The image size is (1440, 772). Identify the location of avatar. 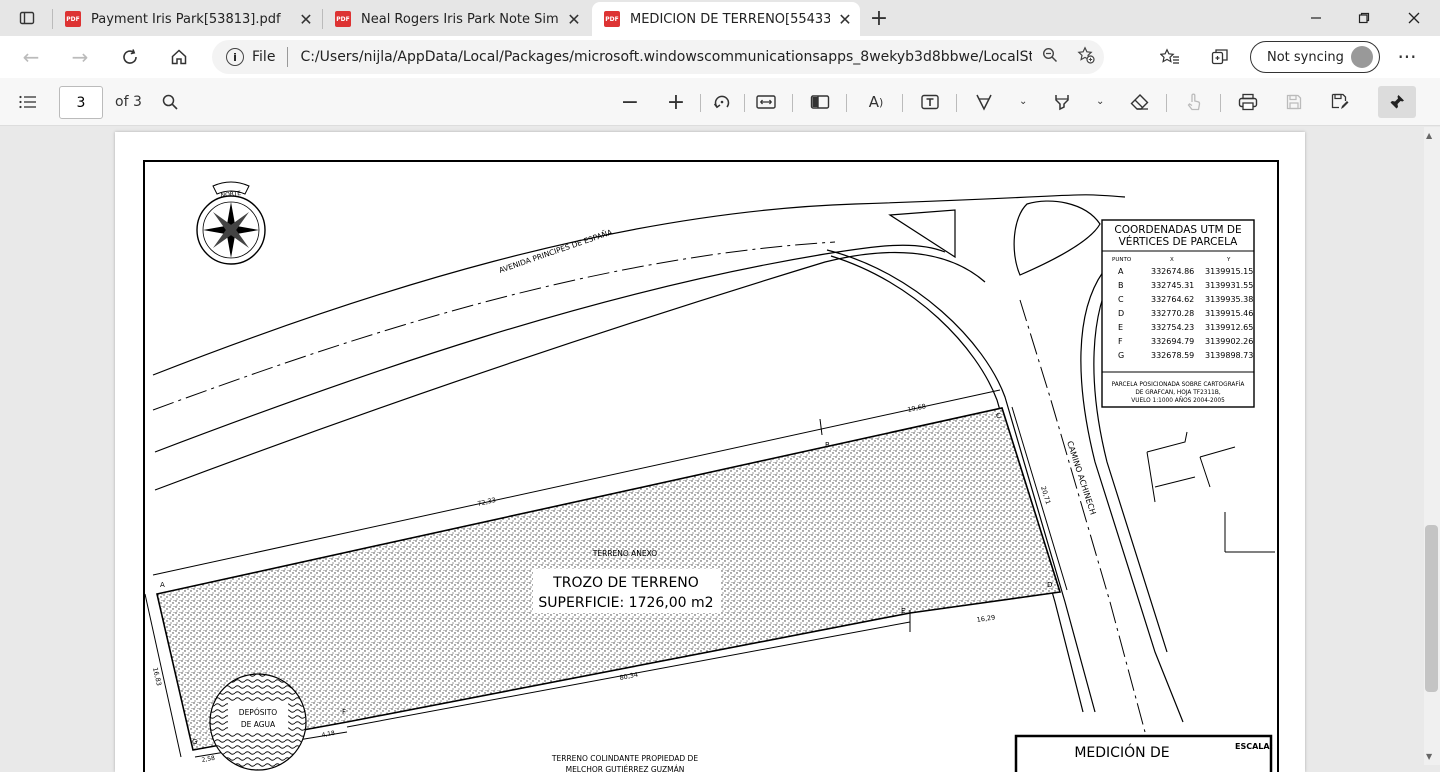
(1362, 57).